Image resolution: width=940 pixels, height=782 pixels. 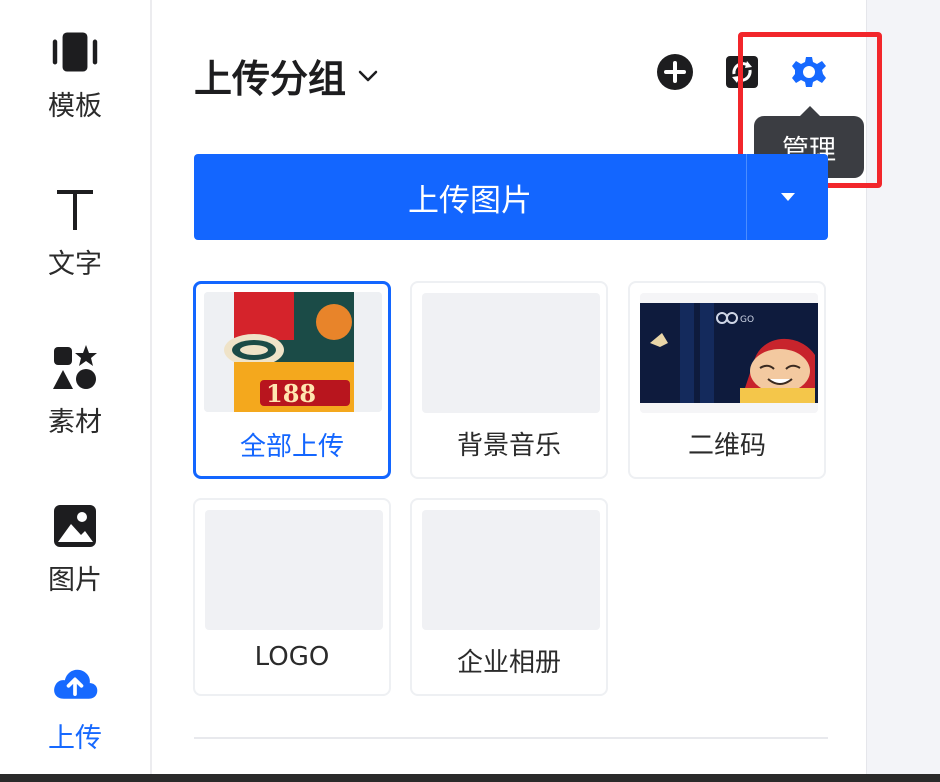 I want to click on sidebar-item-text: 文字, so click(x=75, y=251).